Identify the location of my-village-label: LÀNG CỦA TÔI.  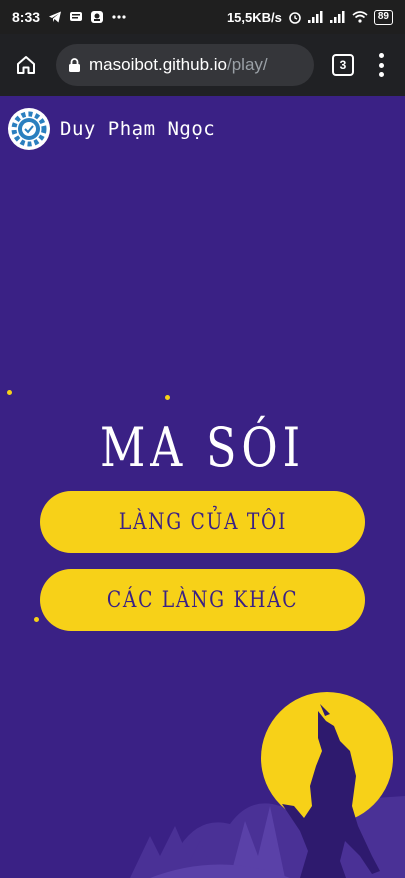
(202, 522).